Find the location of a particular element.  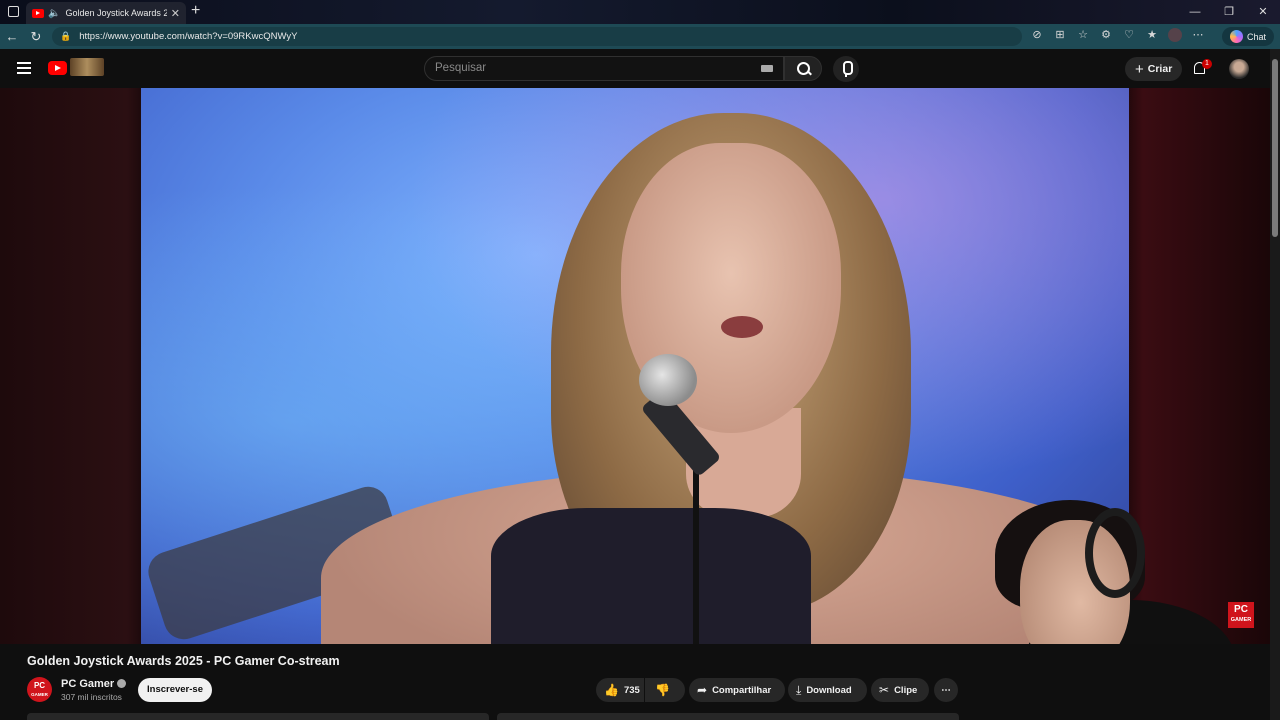

page-scrollbar is located at coordinates (1275, 384).